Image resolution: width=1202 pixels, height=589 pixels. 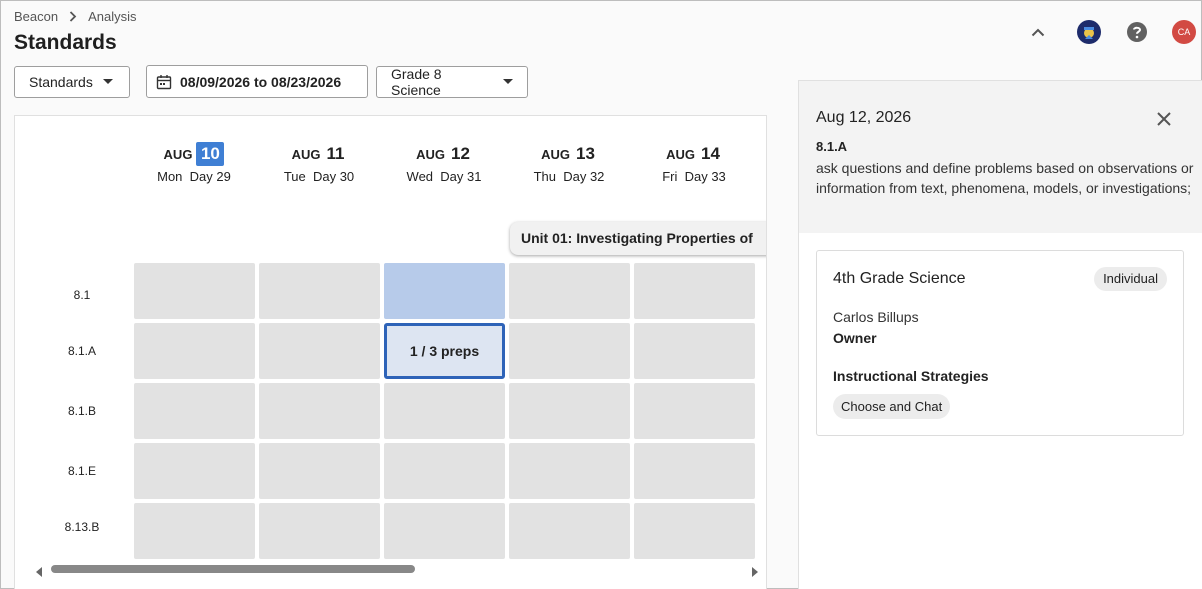 What do you see at coordinates (461, 176) in the screenshot?
I see `day-count: Day 31` at bounding box center [461, 176].